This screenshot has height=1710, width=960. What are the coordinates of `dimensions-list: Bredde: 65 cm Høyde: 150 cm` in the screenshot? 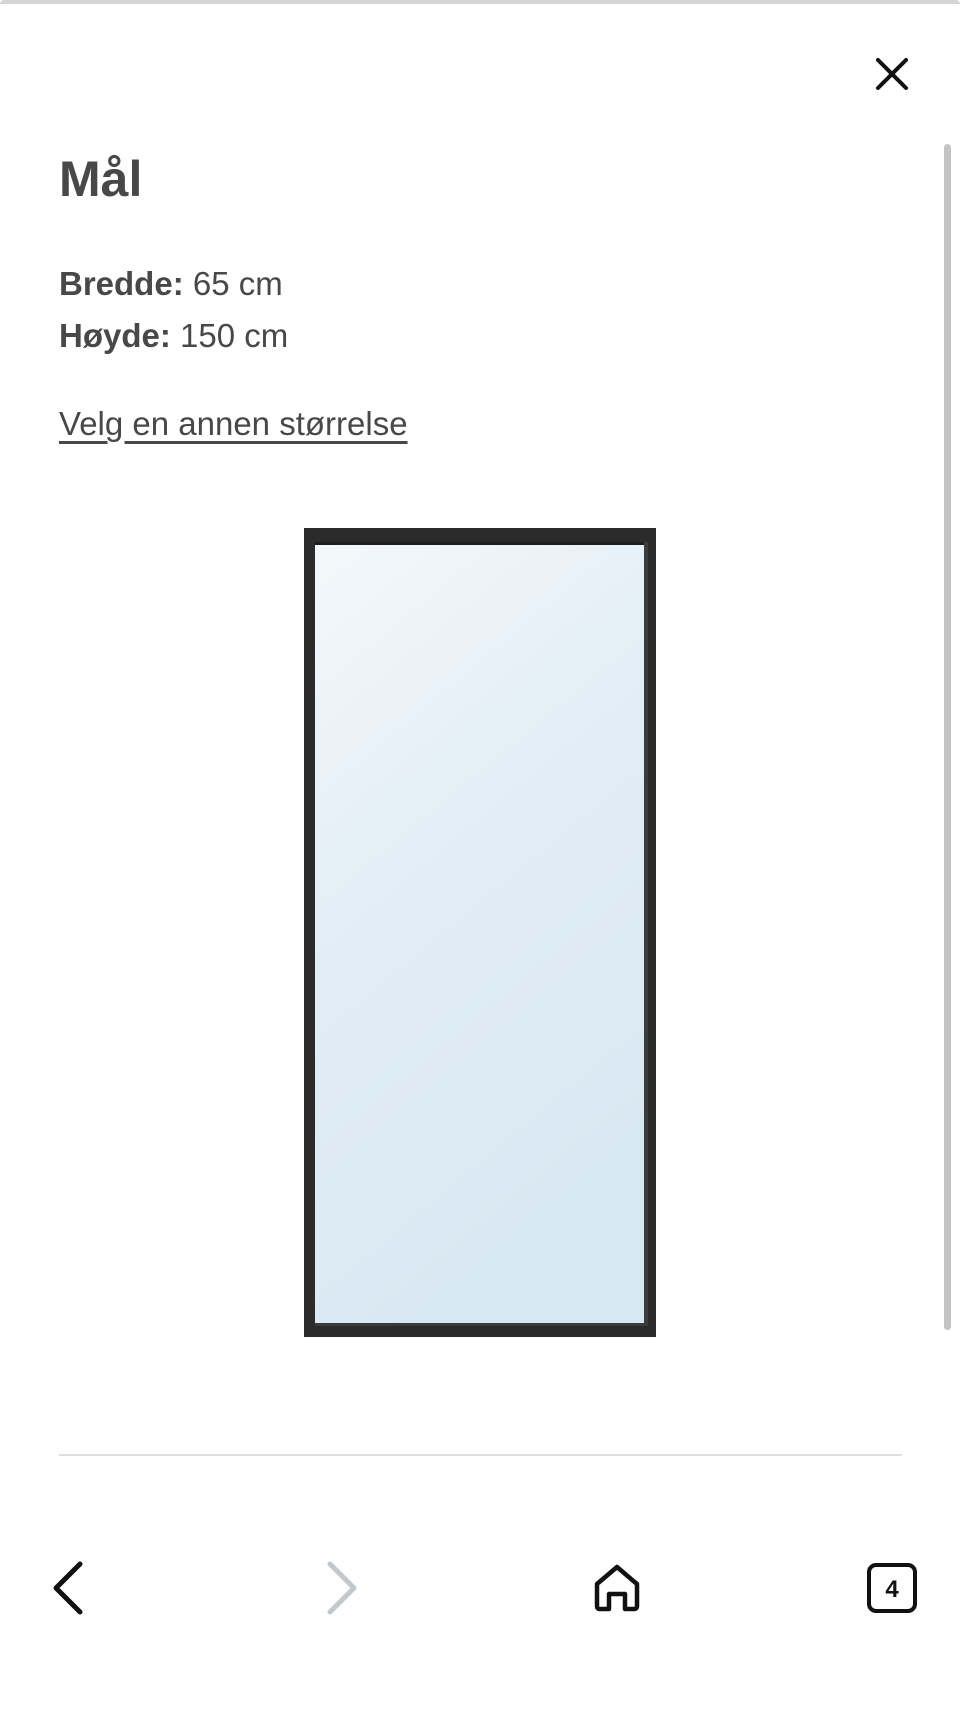 It's located at (173, 310).